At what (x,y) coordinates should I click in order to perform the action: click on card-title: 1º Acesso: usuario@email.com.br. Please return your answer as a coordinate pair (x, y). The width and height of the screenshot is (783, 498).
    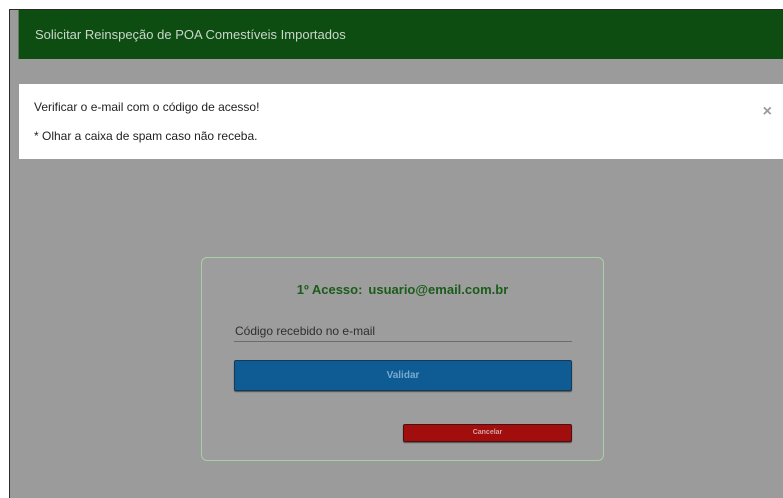
    Looking at the image, I should click on (402, 289).